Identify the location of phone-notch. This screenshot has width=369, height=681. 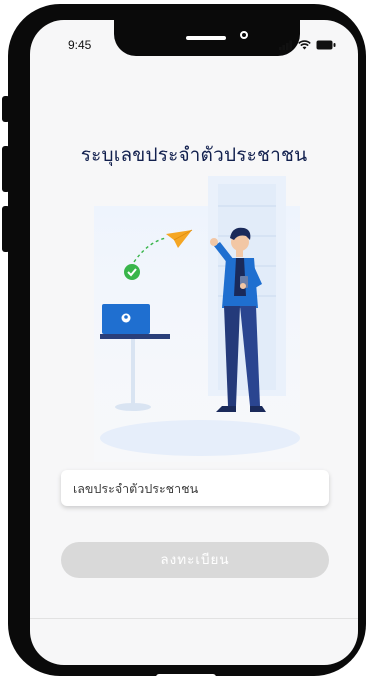
(207, 38).